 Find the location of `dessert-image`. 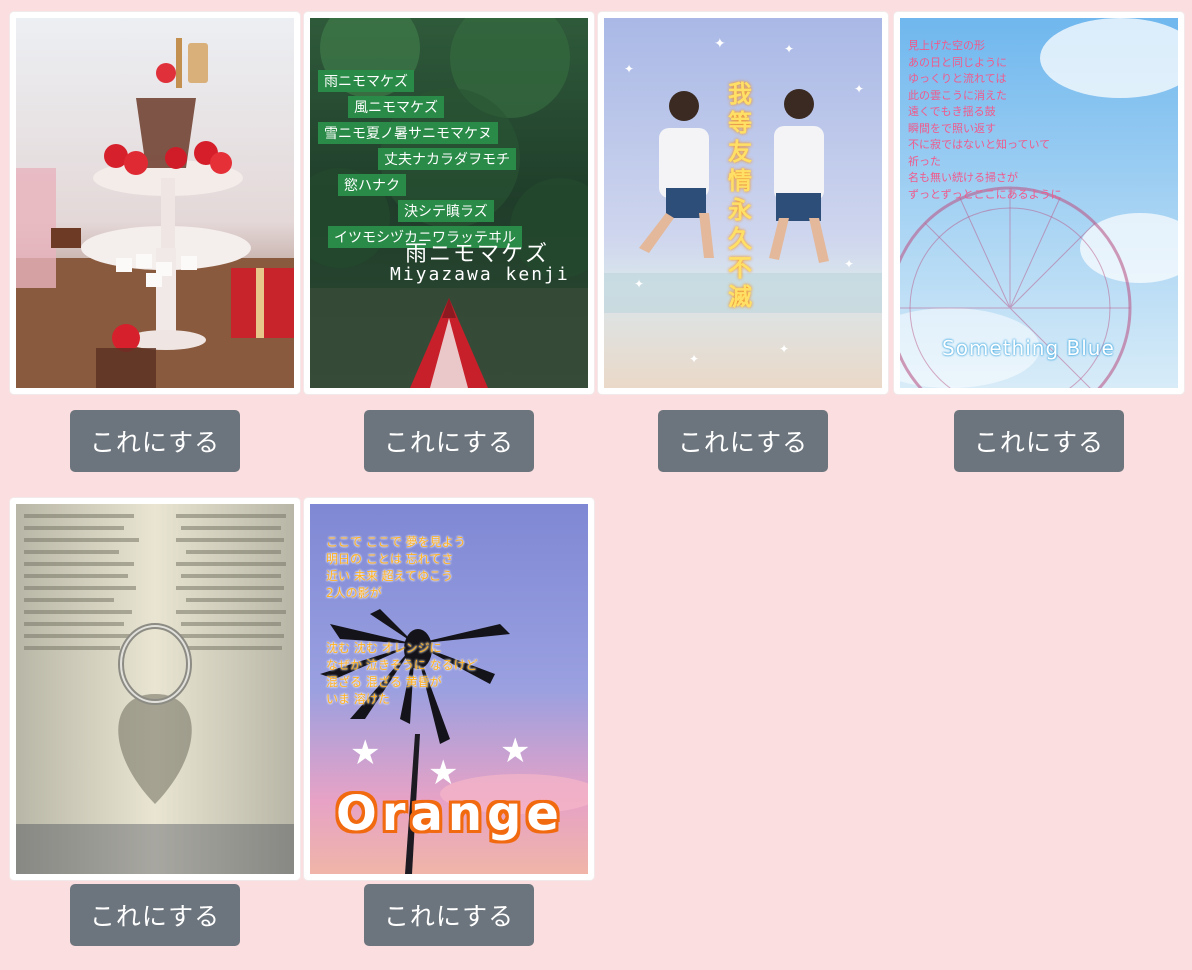

dessert-image is located at coordinates (155, 203).